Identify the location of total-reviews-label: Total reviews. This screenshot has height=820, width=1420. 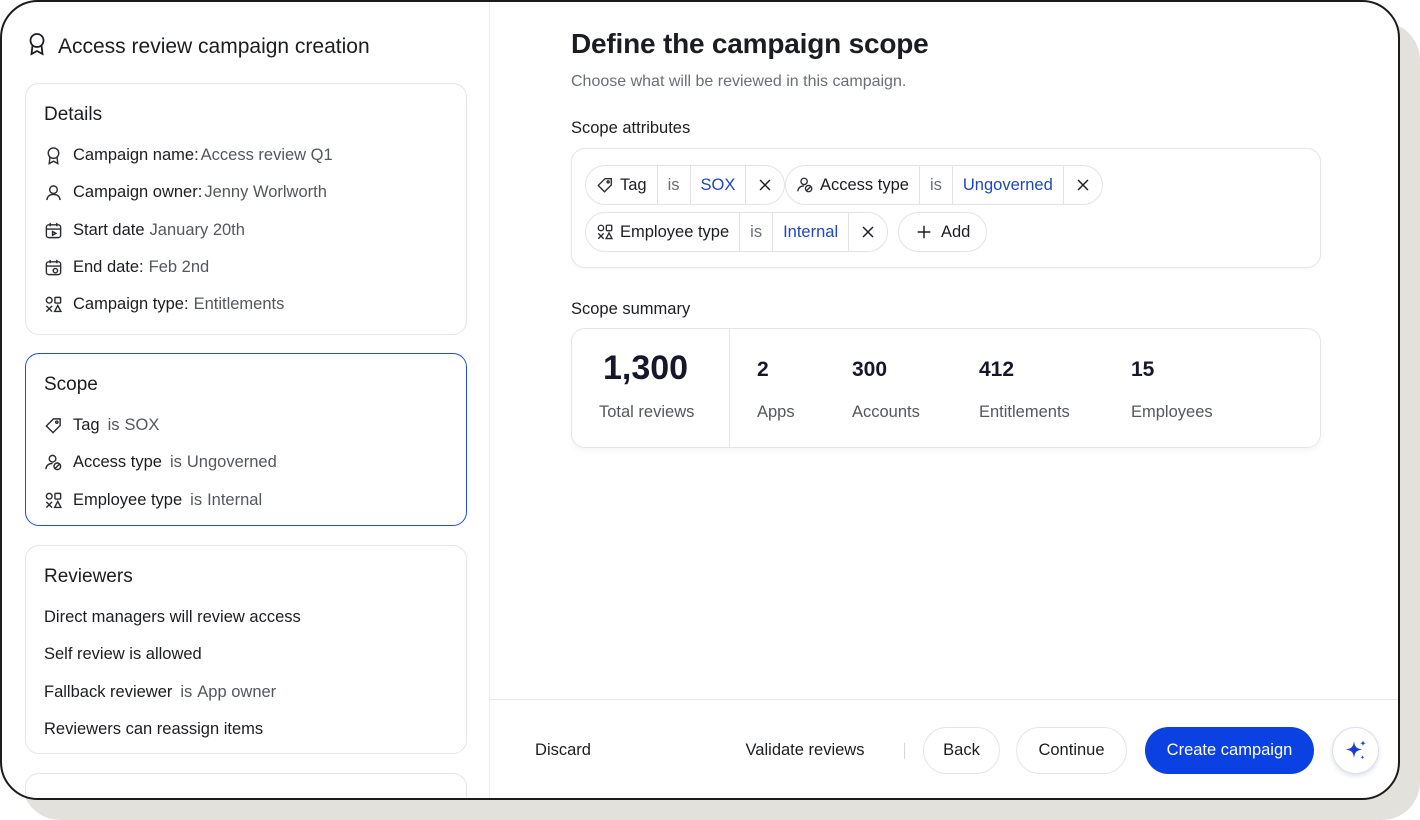
(647, 412).